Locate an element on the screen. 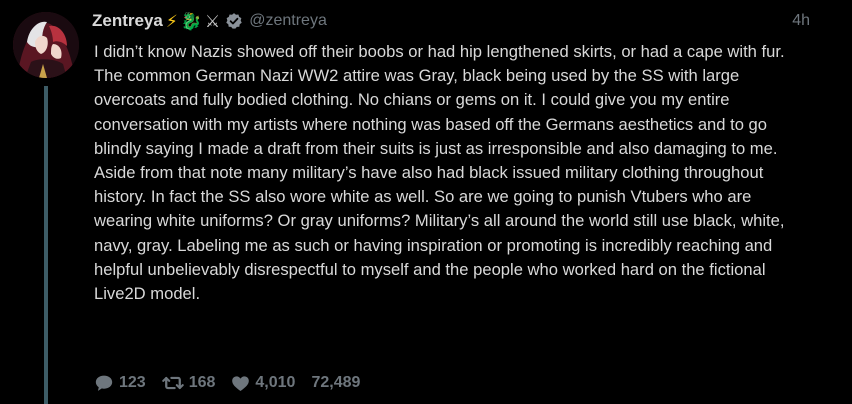 This screenshot has height=404, width=852. view-count: 72,489 is located at coordinates (336, 382).